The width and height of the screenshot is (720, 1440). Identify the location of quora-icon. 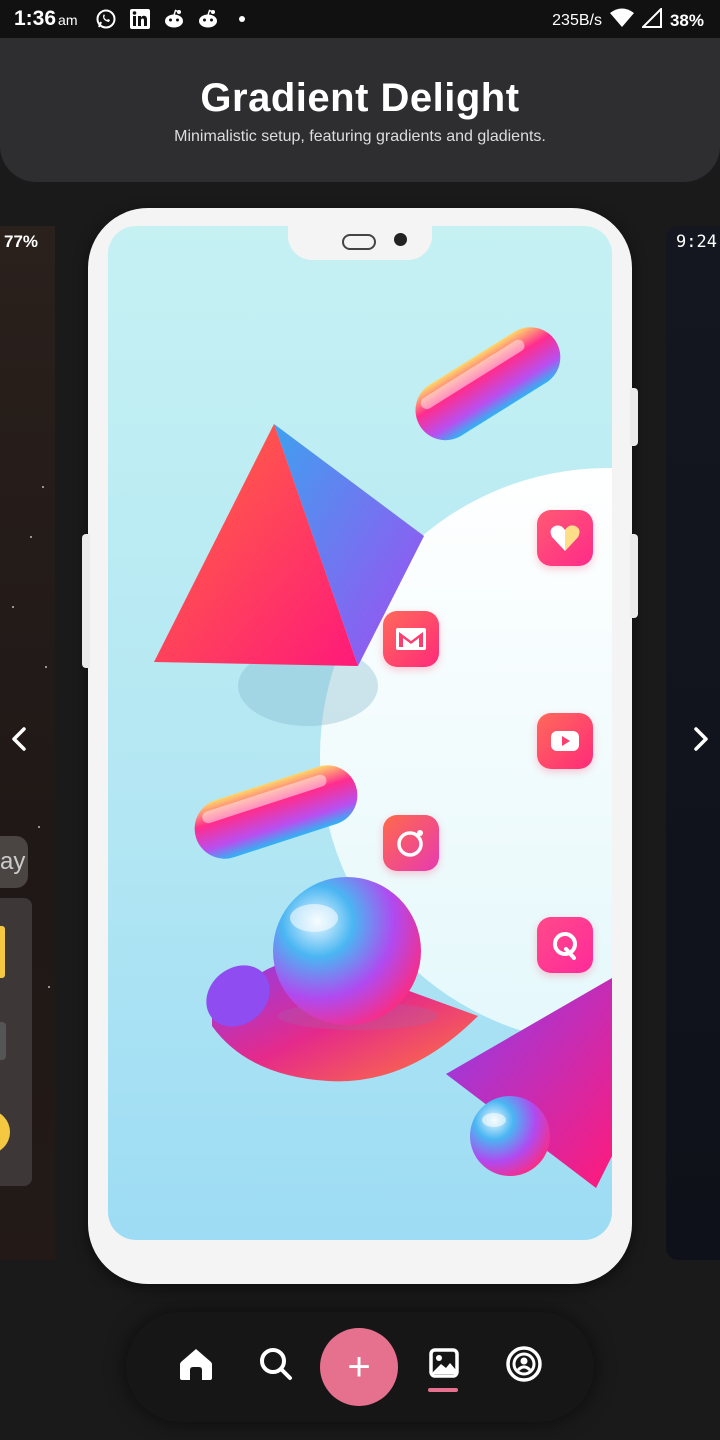
(565, 945).